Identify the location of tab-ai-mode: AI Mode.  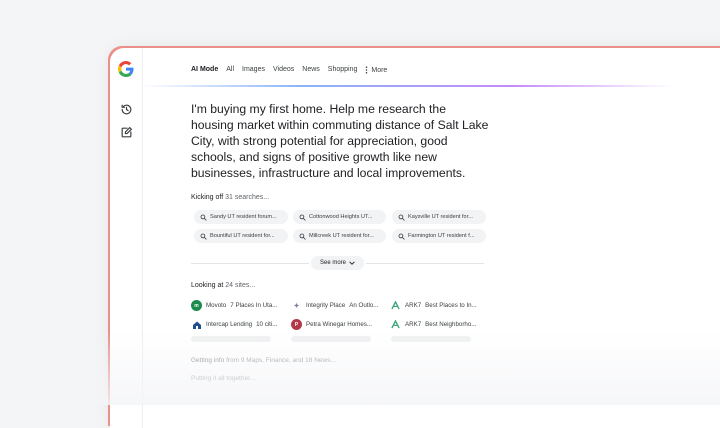
(204, 70).